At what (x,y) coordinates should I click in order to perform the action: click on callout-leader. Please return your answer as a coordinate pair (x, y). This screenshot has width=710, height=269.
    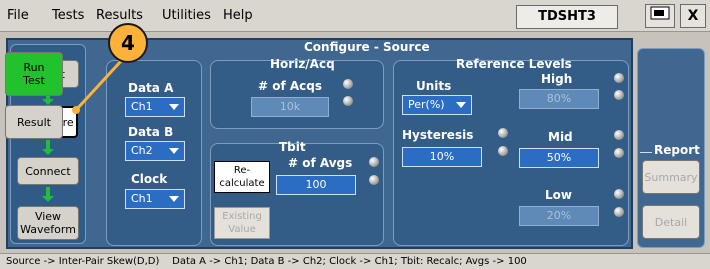
    Looking at the image, I should click on (98, 86).